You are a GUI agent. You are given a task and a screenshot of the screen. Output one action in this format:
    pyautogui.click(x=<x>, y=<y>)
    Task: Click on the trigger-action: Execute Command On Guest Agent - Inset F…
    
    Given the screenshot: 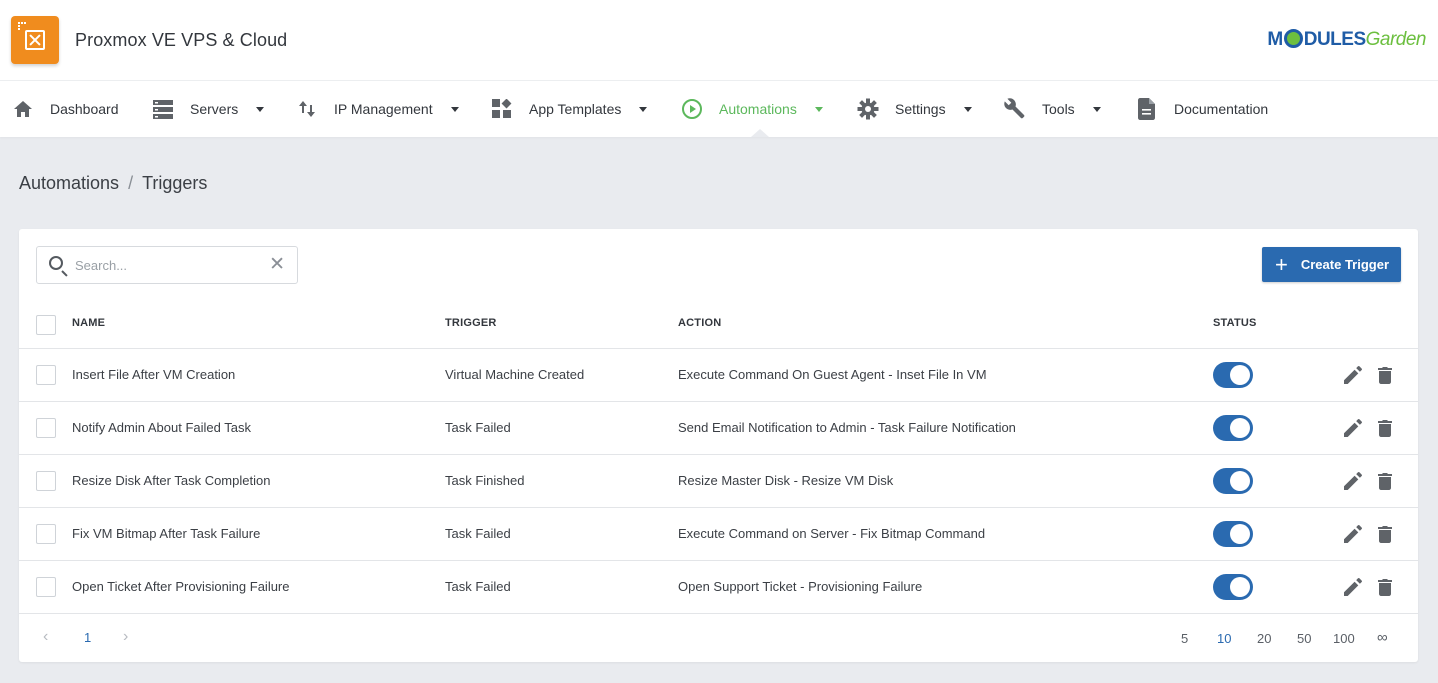 What is the action you would take?
    pyautogui.click(x=832, y=374)
    